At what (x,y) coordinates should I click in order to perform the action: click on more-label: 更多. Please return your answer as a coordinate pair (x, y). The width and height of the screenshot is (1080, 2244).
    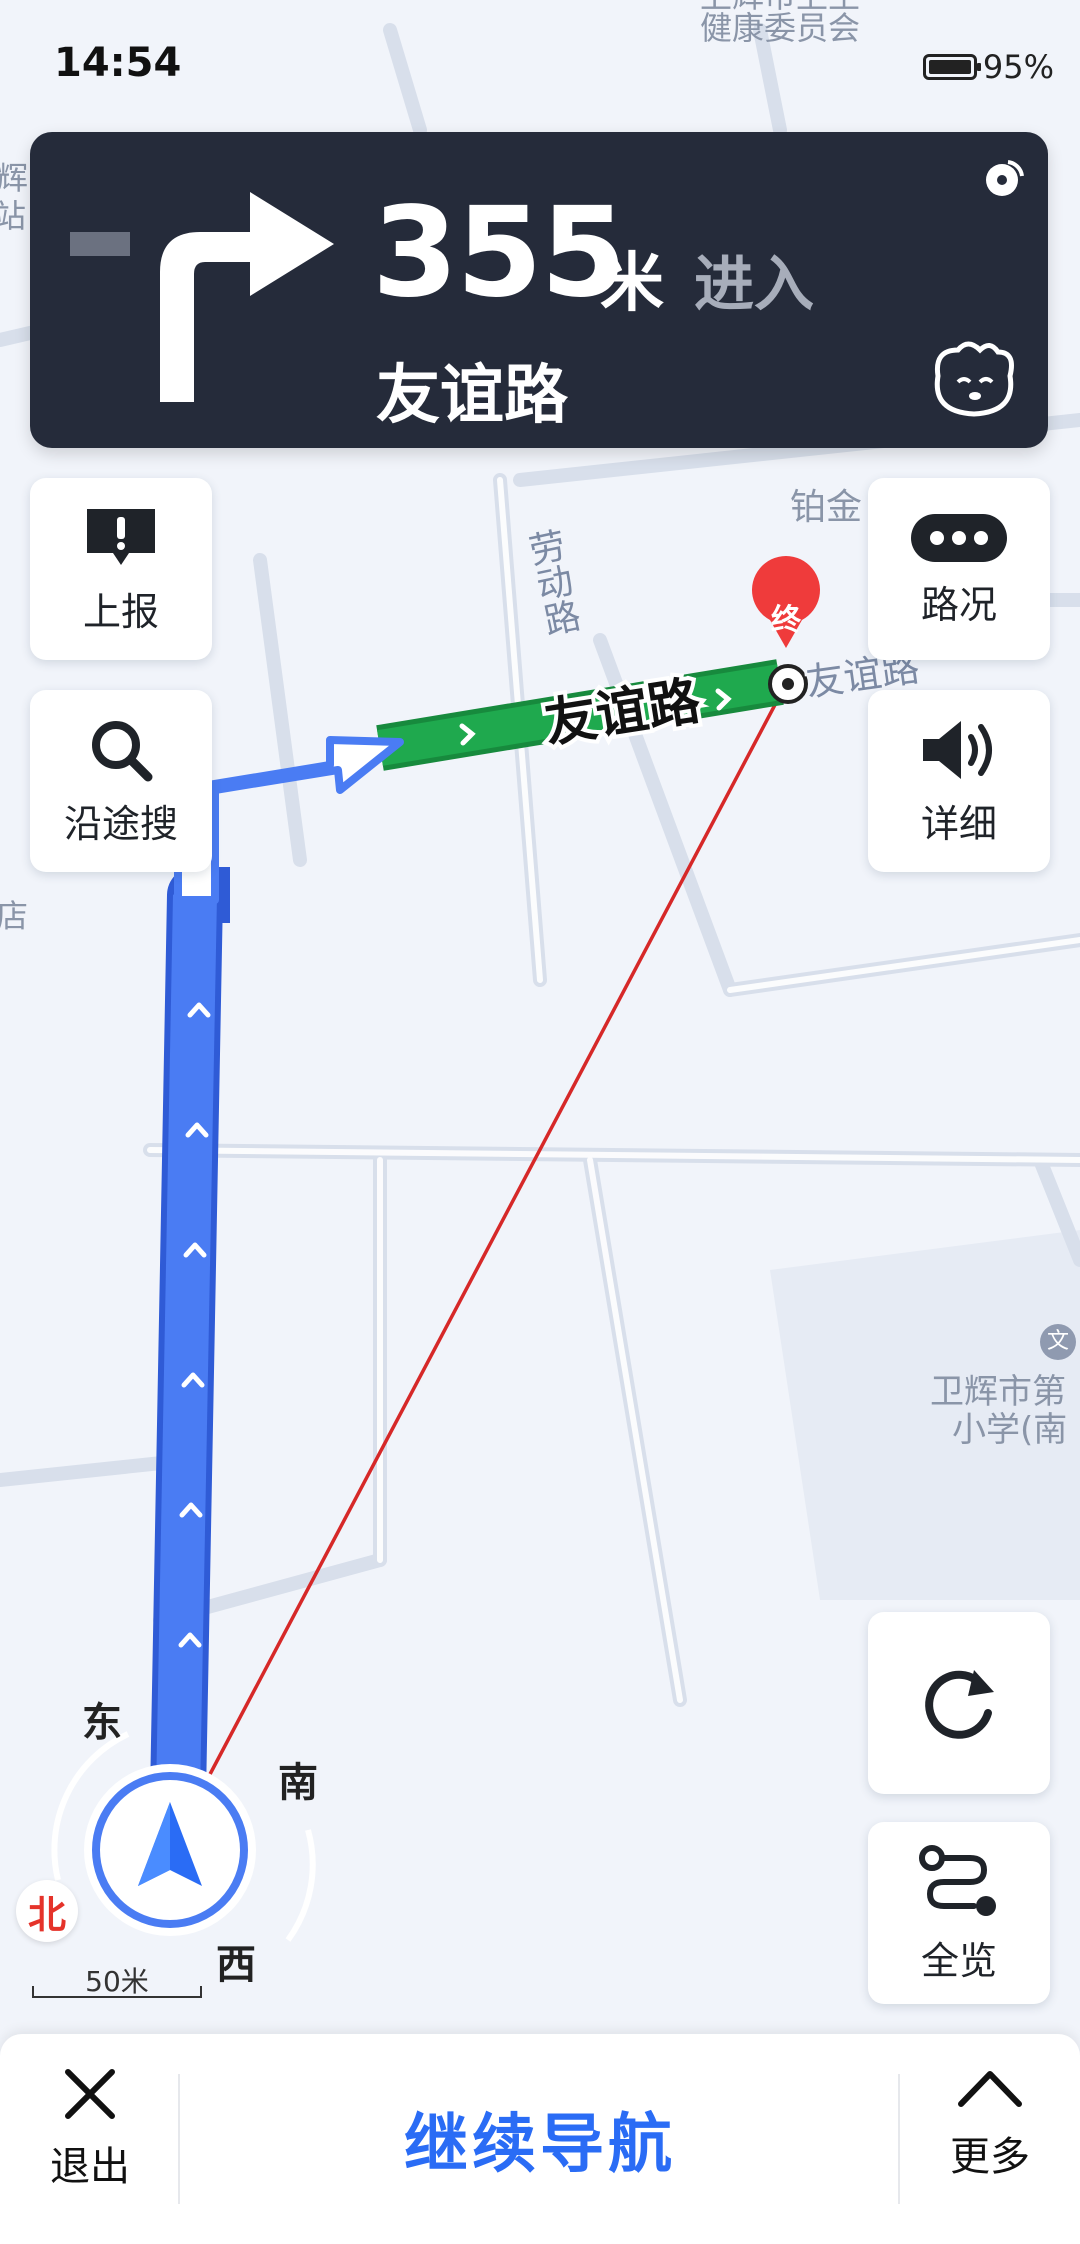
    Looking at the image, I should click on (990, 2157).